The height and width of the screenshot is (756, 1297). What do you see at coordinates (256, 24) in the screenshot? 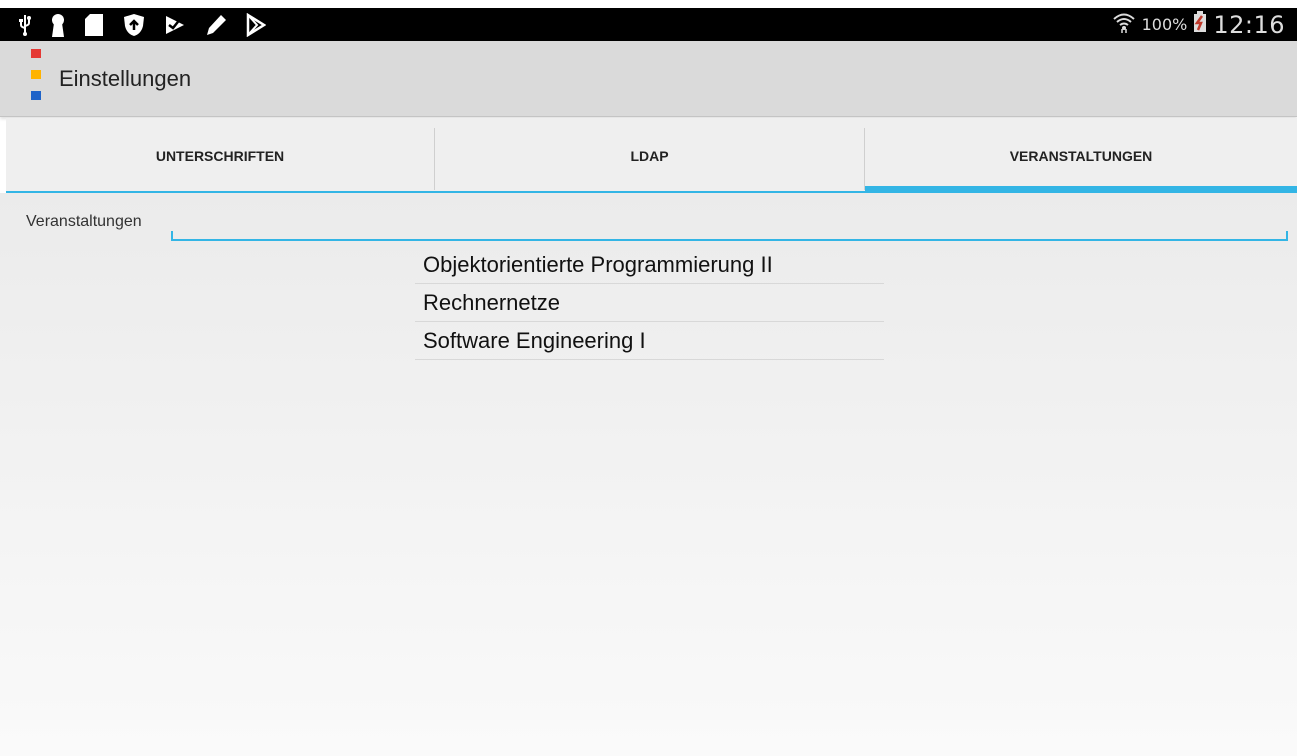
I see `play-store-icon` at bounding box center [256, 24].